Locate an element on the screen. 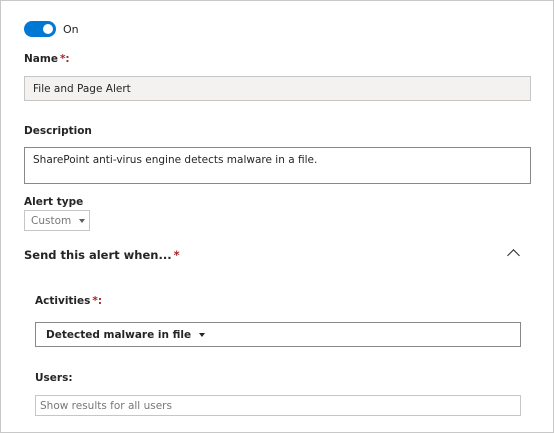 Image resolution: width=554 pixels, height=433 pixels. alert-type-label-text: Alert type is located at coordinates (54, 202).